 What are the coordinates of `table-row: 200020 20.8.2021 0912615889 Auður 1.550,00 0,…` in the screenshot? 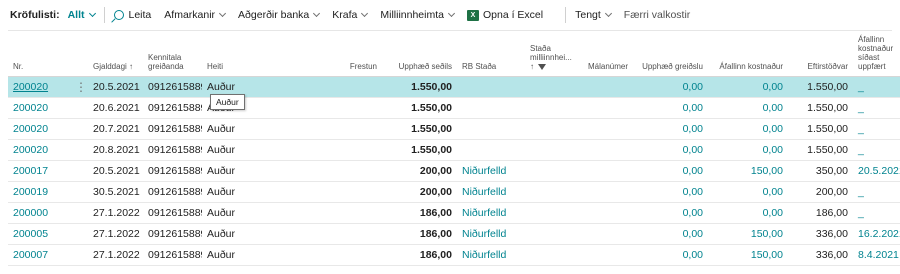 It's located at (454, 150).